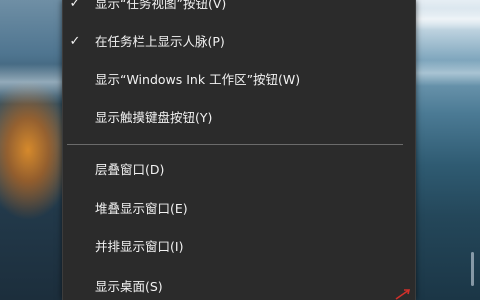 The image size is (480, 300). I want to click on menu-item-side-by-side-windows: 并排显示窗口(I), so click(239, 247).